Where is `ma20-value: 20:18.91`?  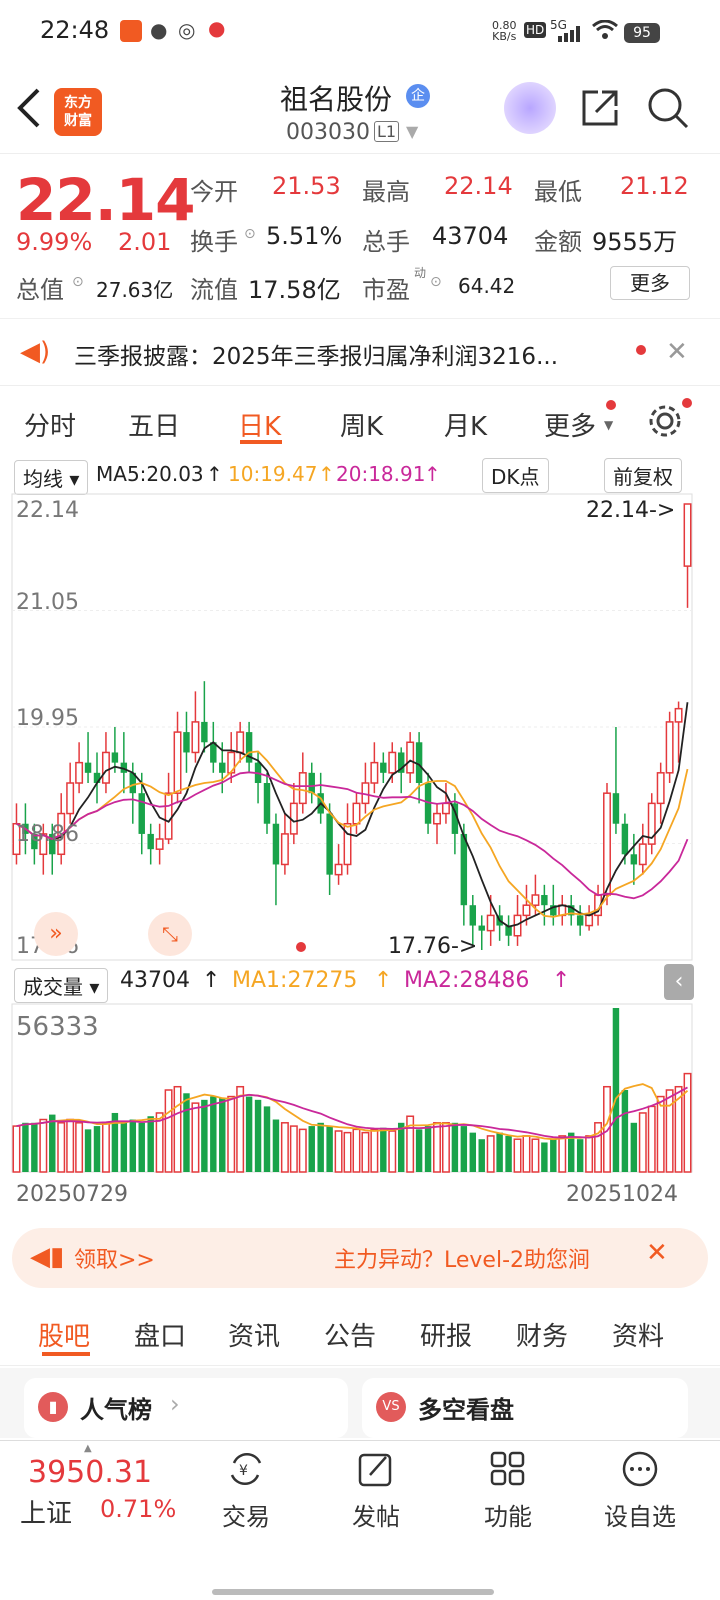
ma20-value: 20:18.91 is located at coordinates (381, 474).